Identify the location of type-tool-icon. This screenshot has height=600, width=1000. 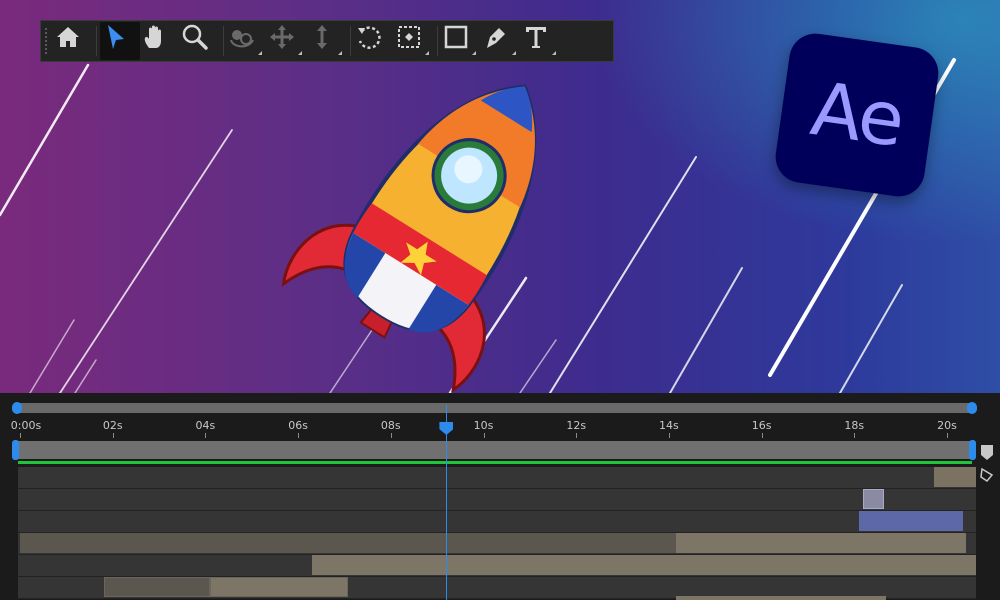
(536, 37).